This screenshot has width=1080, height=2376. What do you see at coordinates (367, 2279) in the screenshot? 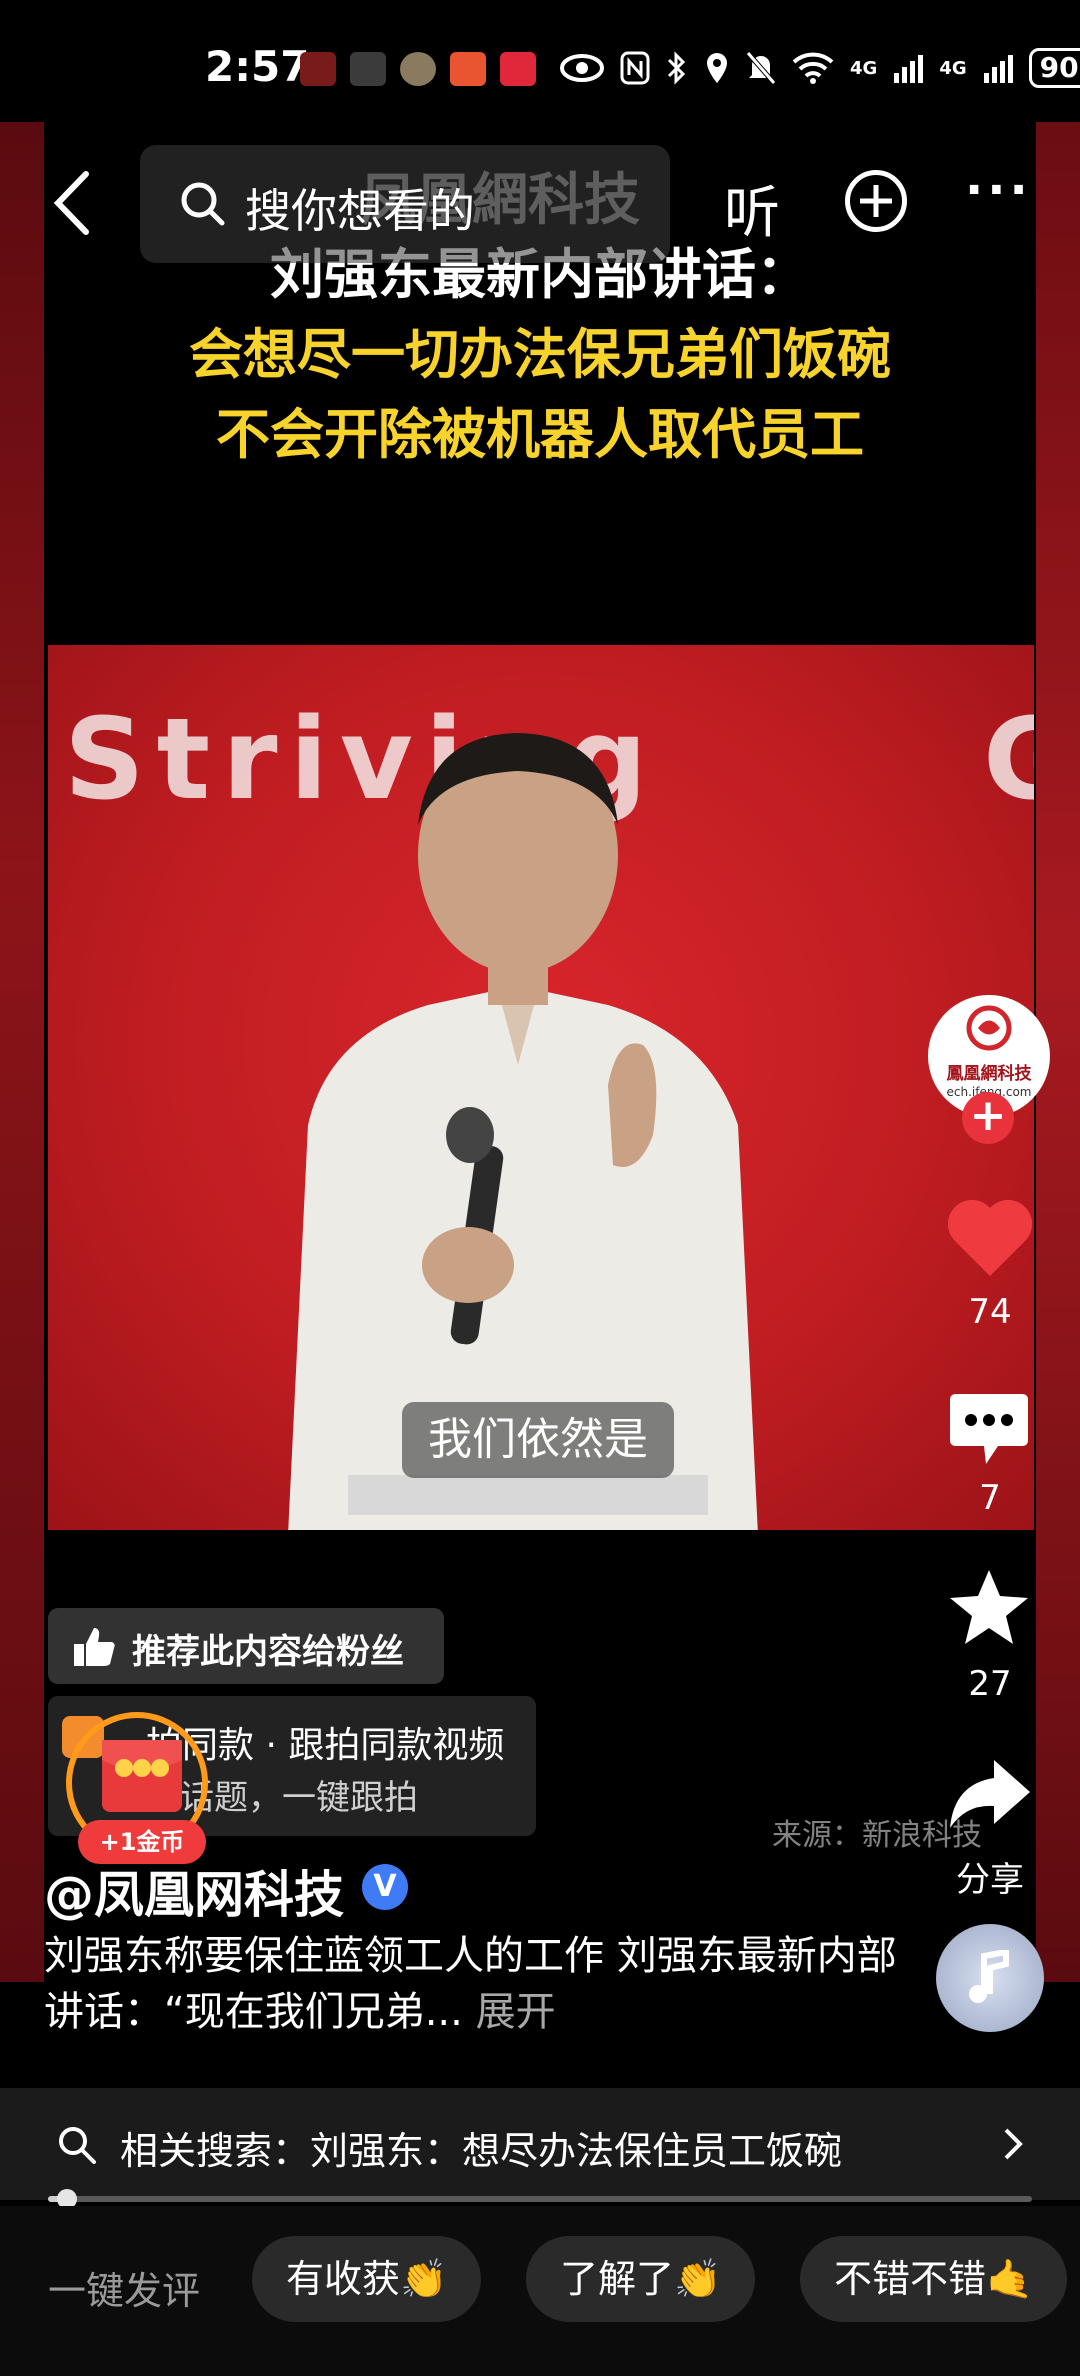
I see `quick-comment-chip: 有收获👏` at bounding box center [367, 2279].